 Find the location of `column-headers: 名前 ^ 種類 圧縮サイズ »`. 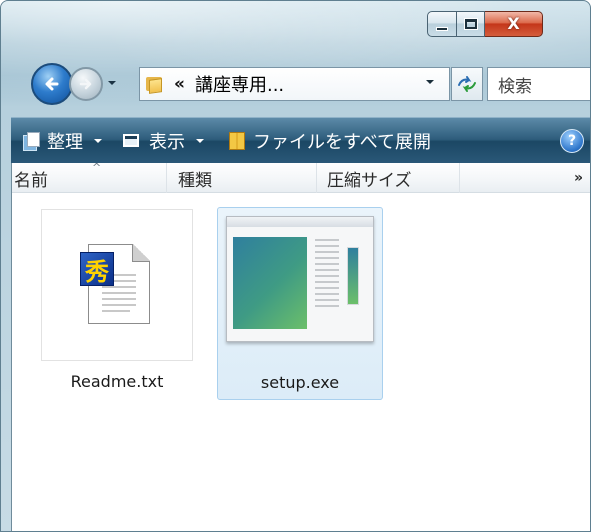

column-headers: 名前 ^ 種類 圧縮サイズ » is located at coordinates (301, 177).